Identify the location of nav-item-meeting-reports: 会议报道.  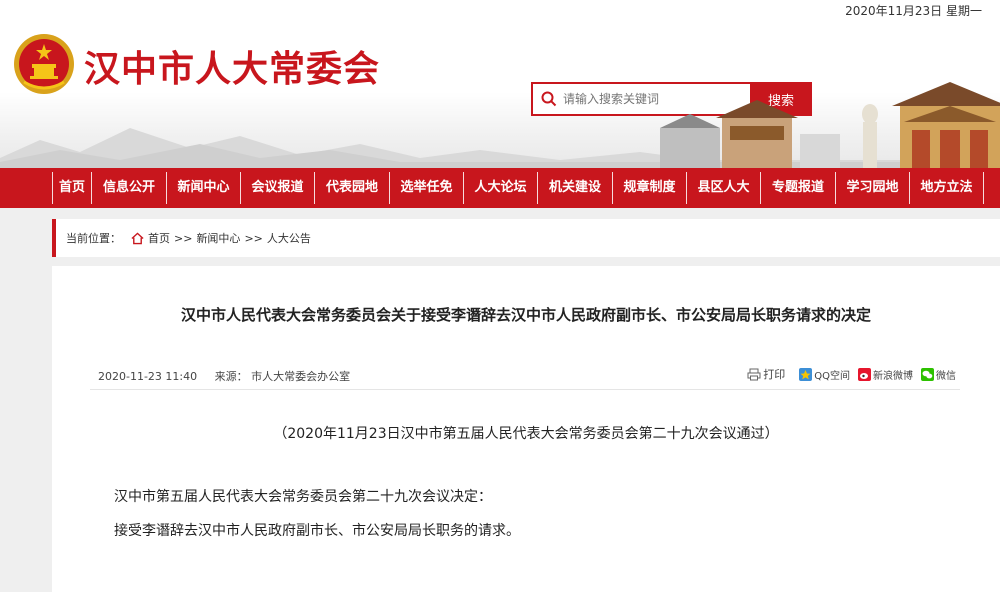
(277, 188).